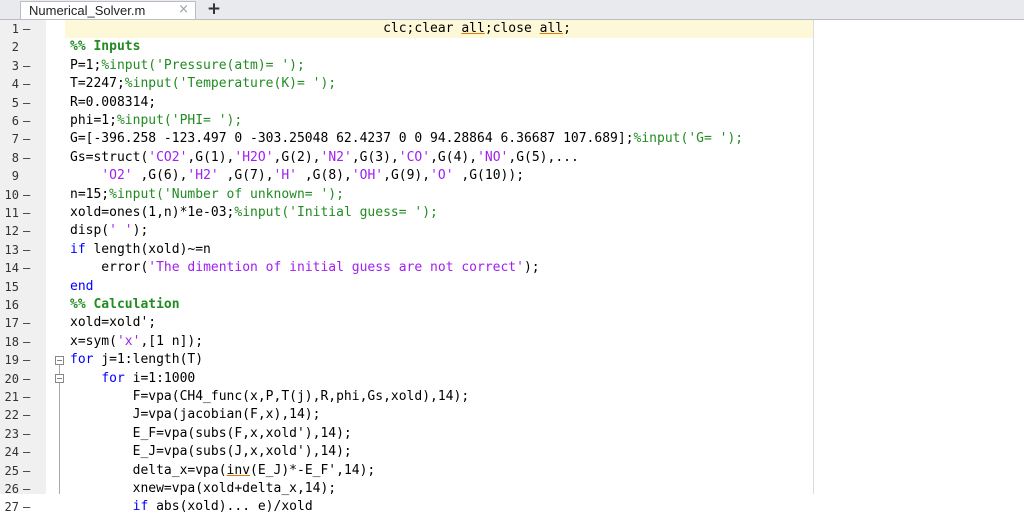  Describe the element at coordinates (512, 287) in the screenshot. I see `code-line: 15 end` at that location.